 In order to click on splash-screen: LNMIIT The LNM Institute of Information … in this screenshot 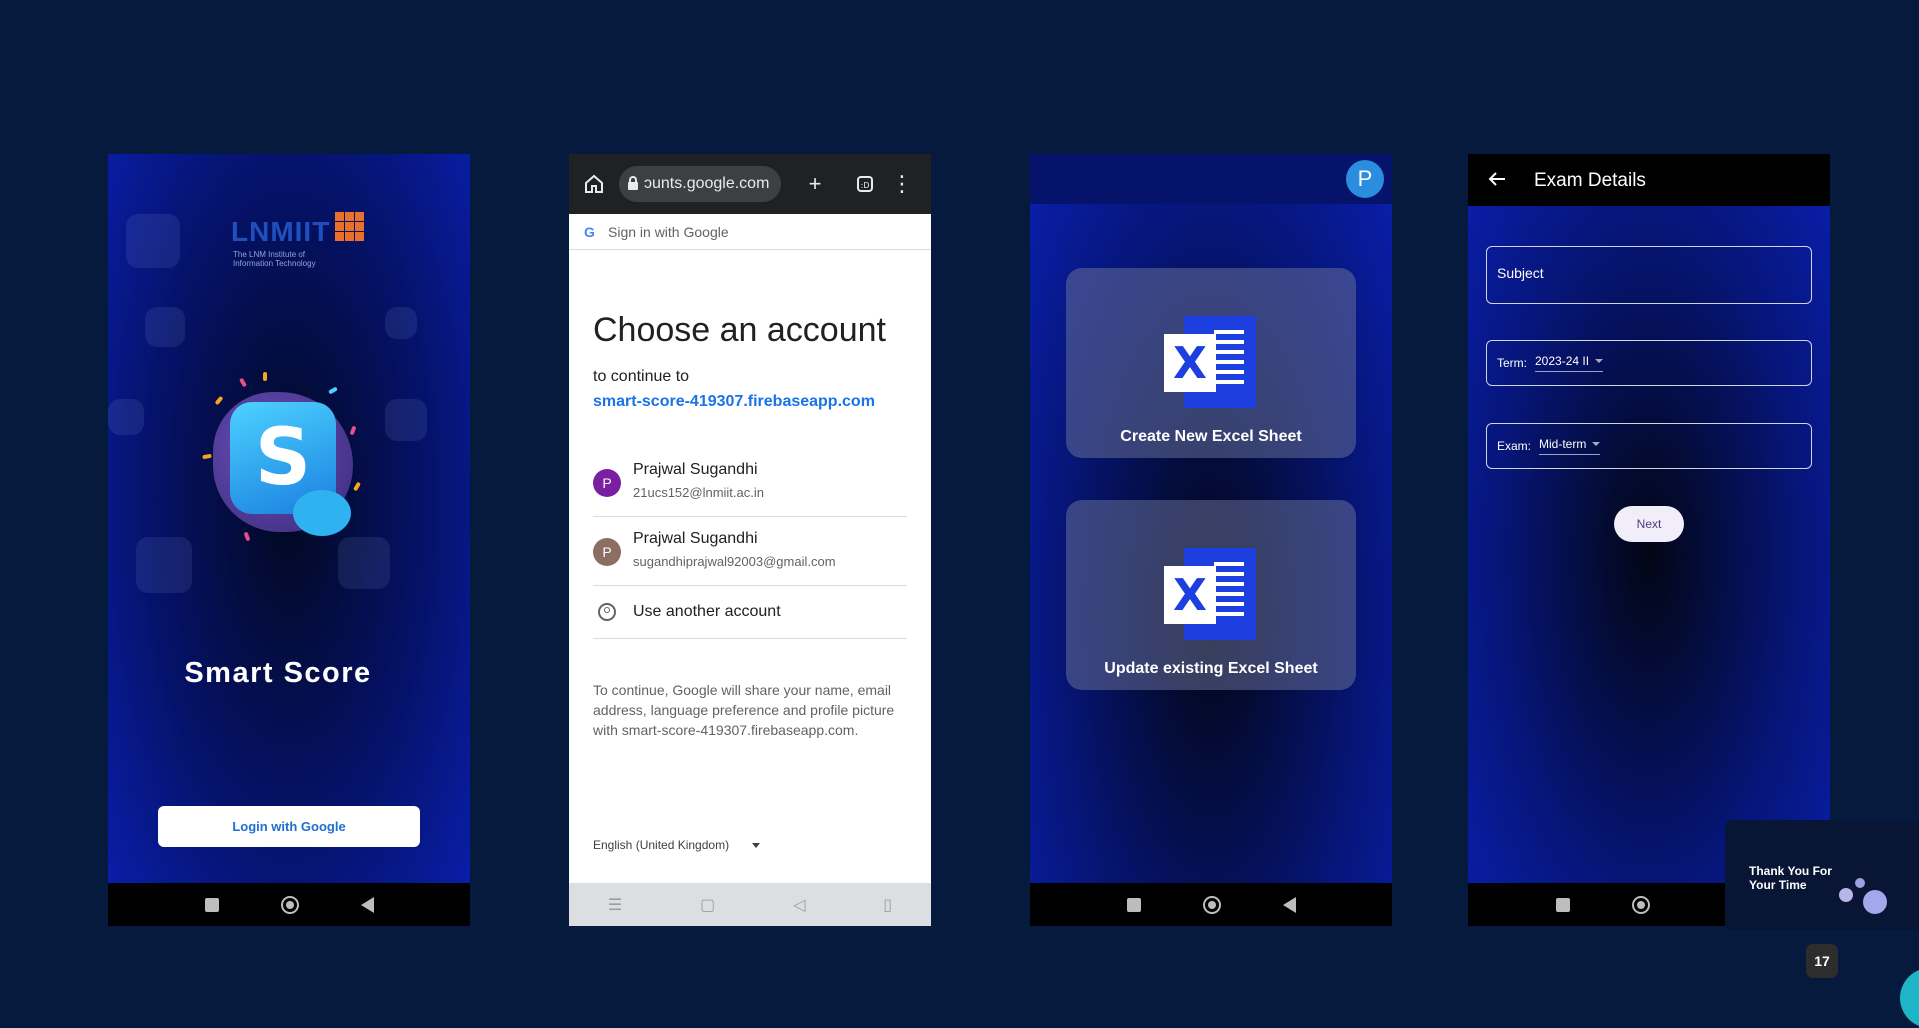, I will do `click(289, 540)`.